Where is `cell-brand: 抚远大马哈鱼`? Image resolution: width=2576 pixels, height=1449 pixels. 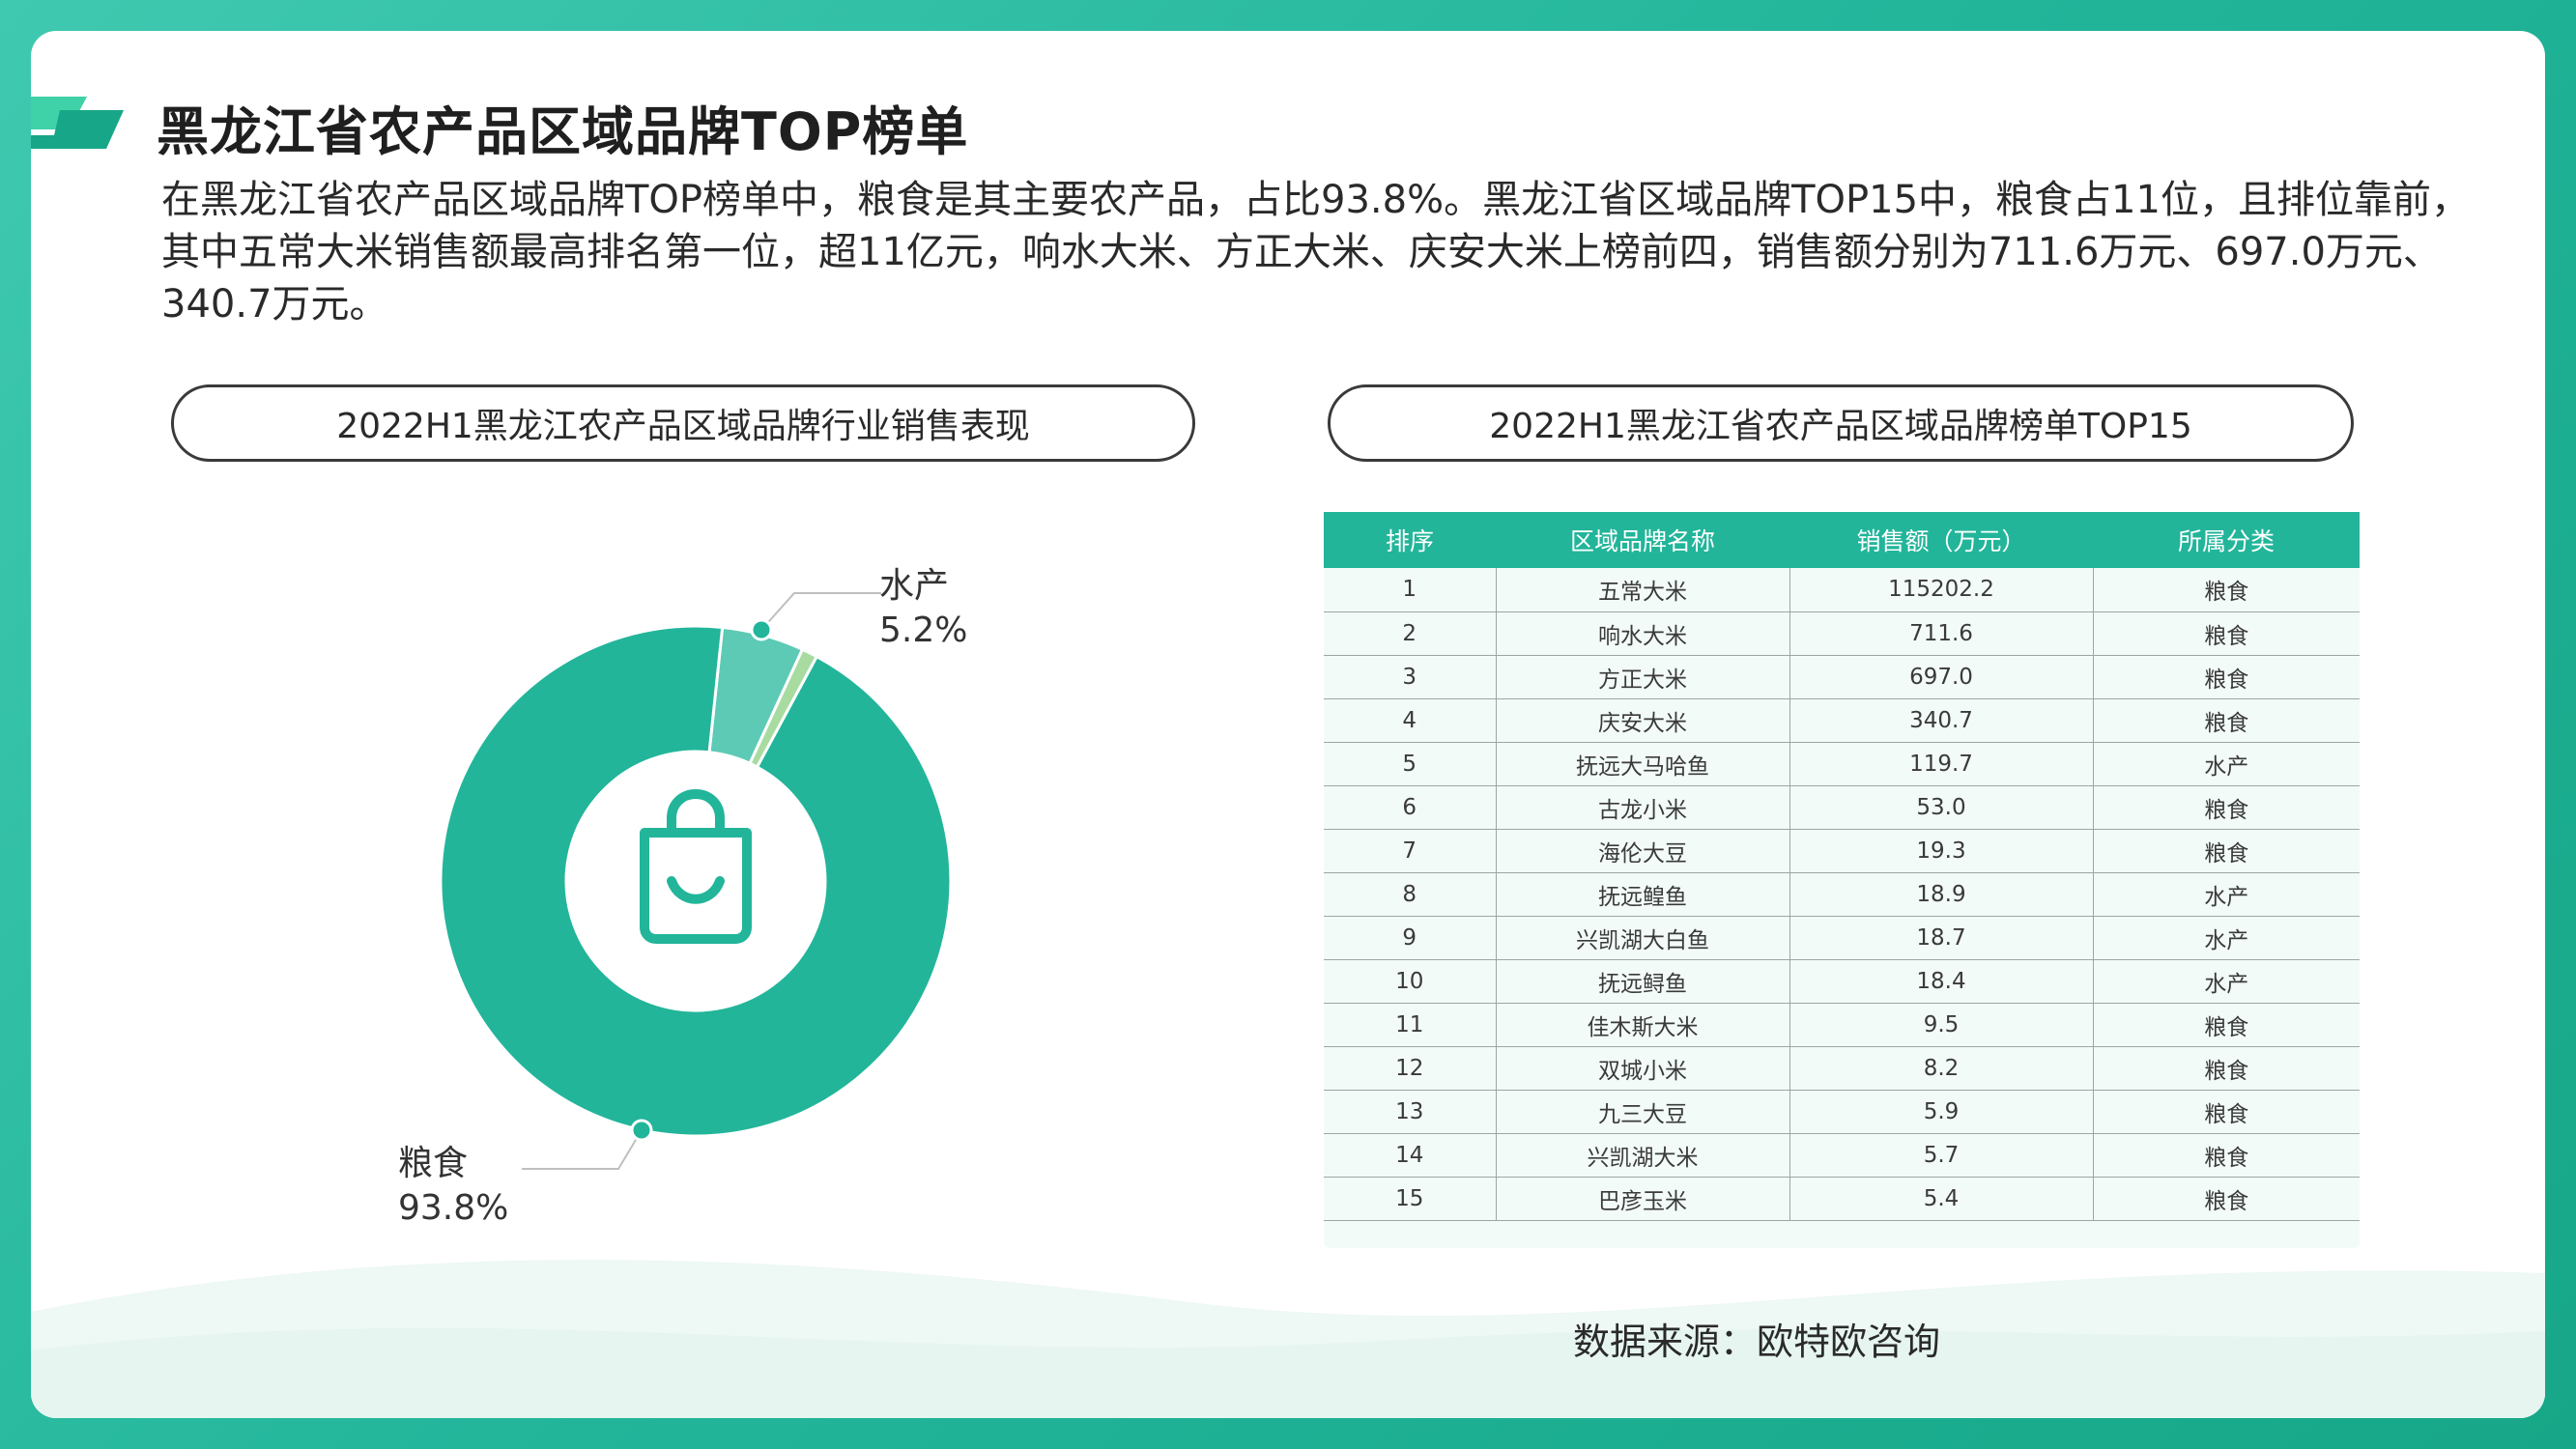
cell-brand: 抚远大马哈鱼 is located at coordinates (1643, 764).